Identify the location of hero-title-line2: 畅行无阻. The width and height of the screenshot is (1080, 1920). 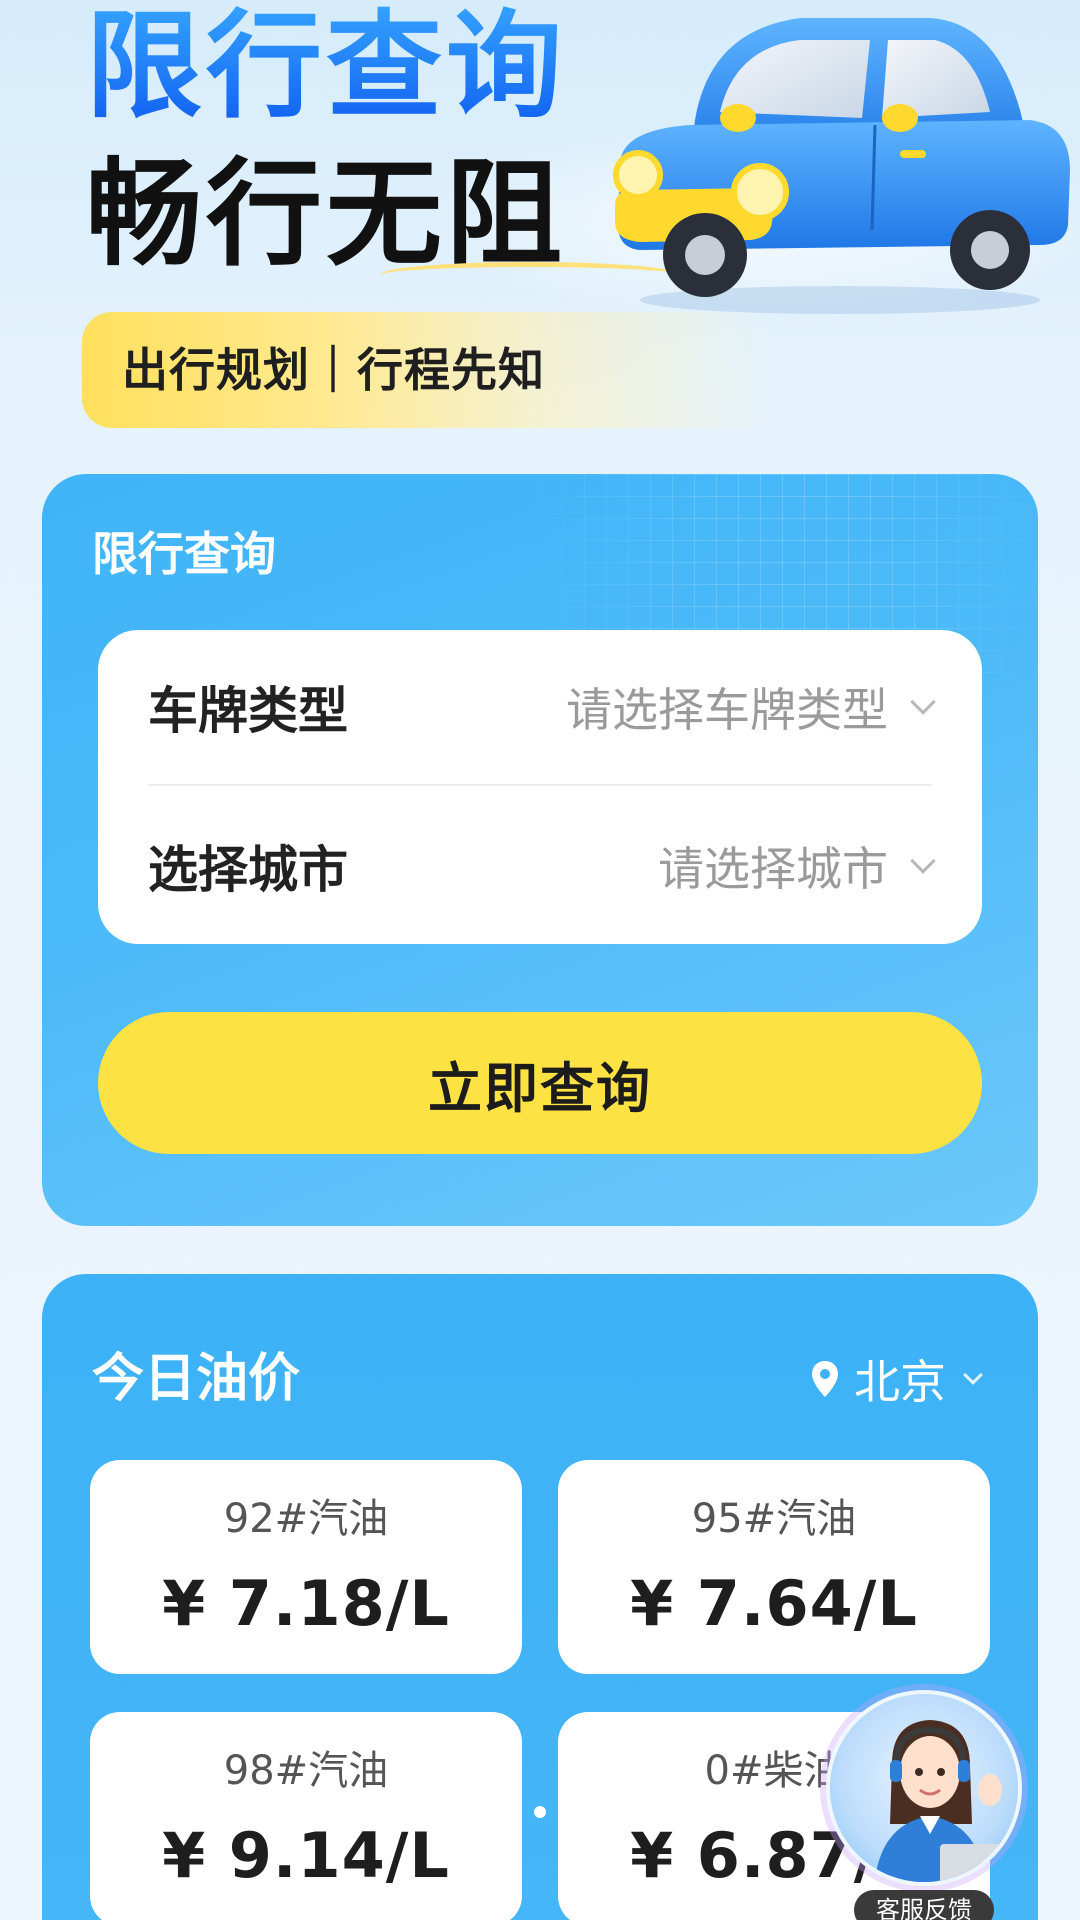
(326, 214).